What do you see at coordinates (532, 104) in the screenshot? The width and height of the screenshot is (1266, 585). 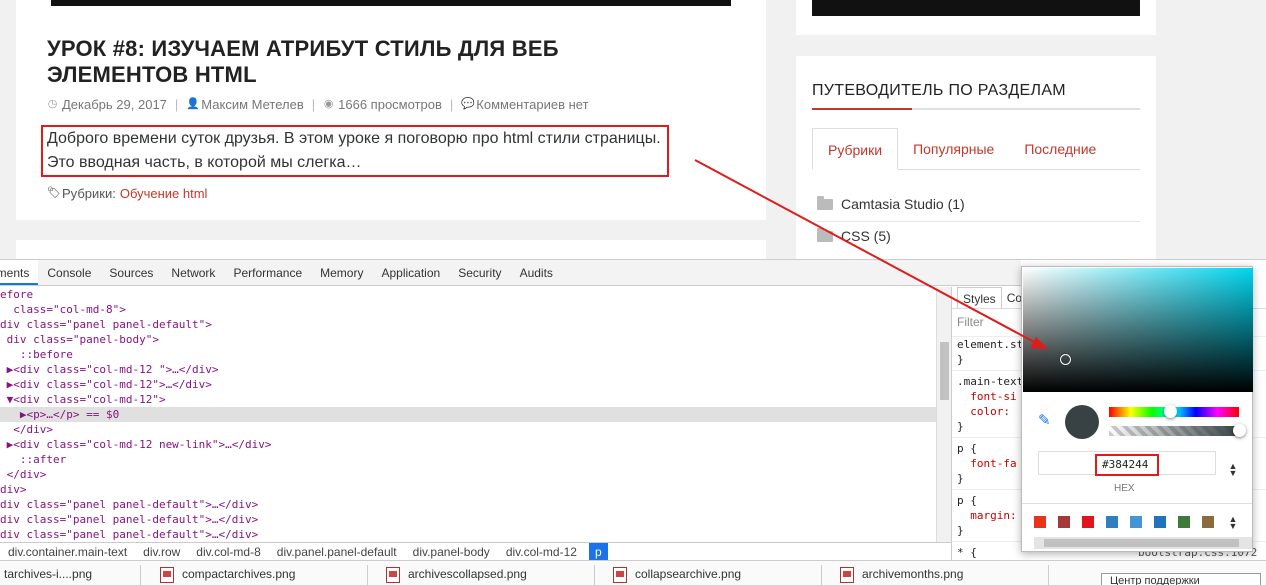 I see `post-comments: Комментариев нет` at bounding box center [532, 104].